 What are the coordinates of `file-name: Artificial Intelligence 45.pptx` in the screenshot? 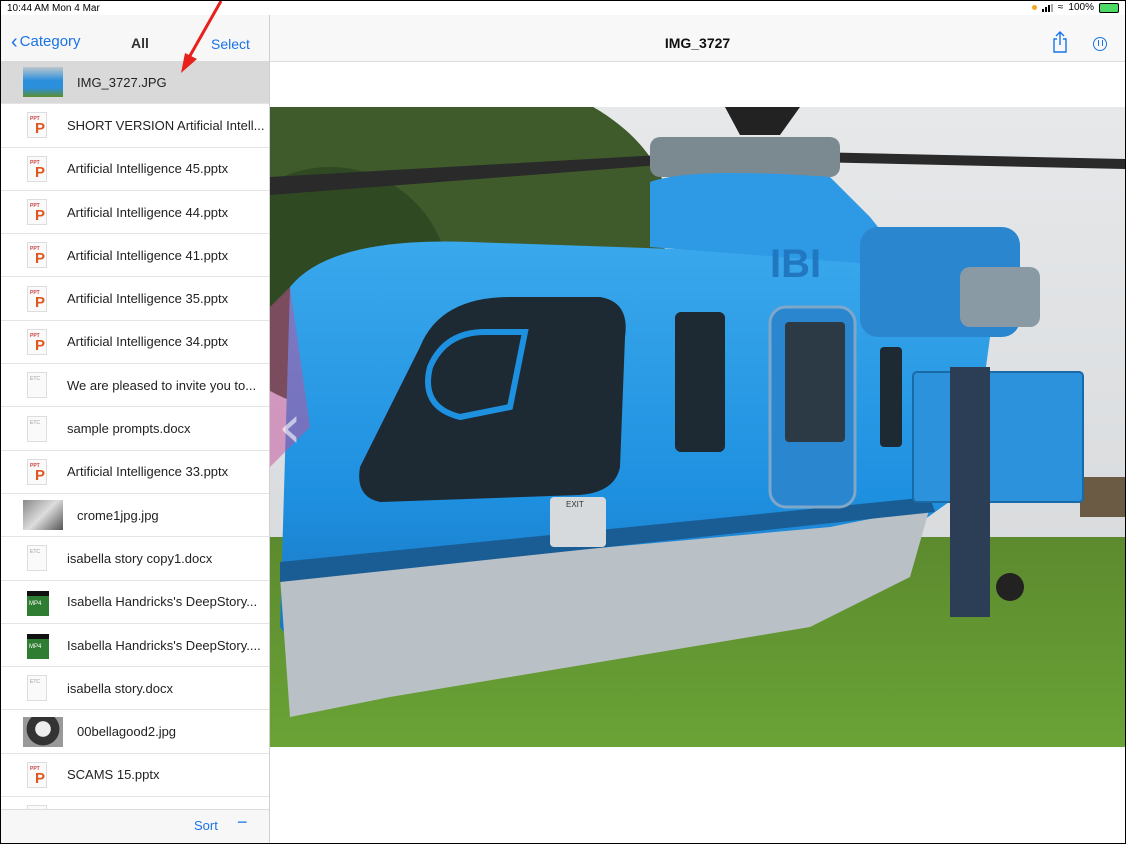 It's located at (148, 169).